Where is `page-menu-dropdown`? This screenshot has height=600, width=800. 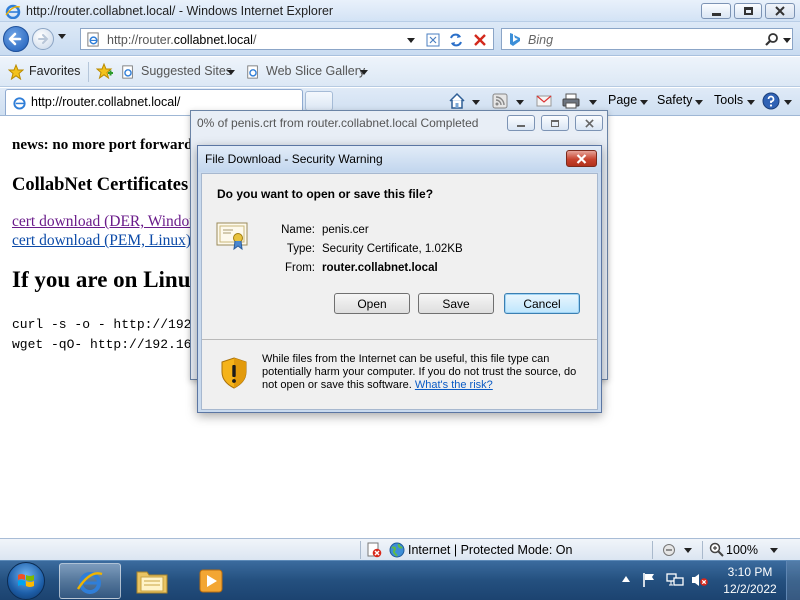
page-menu-dropdown is located at coordinates (644, 102).